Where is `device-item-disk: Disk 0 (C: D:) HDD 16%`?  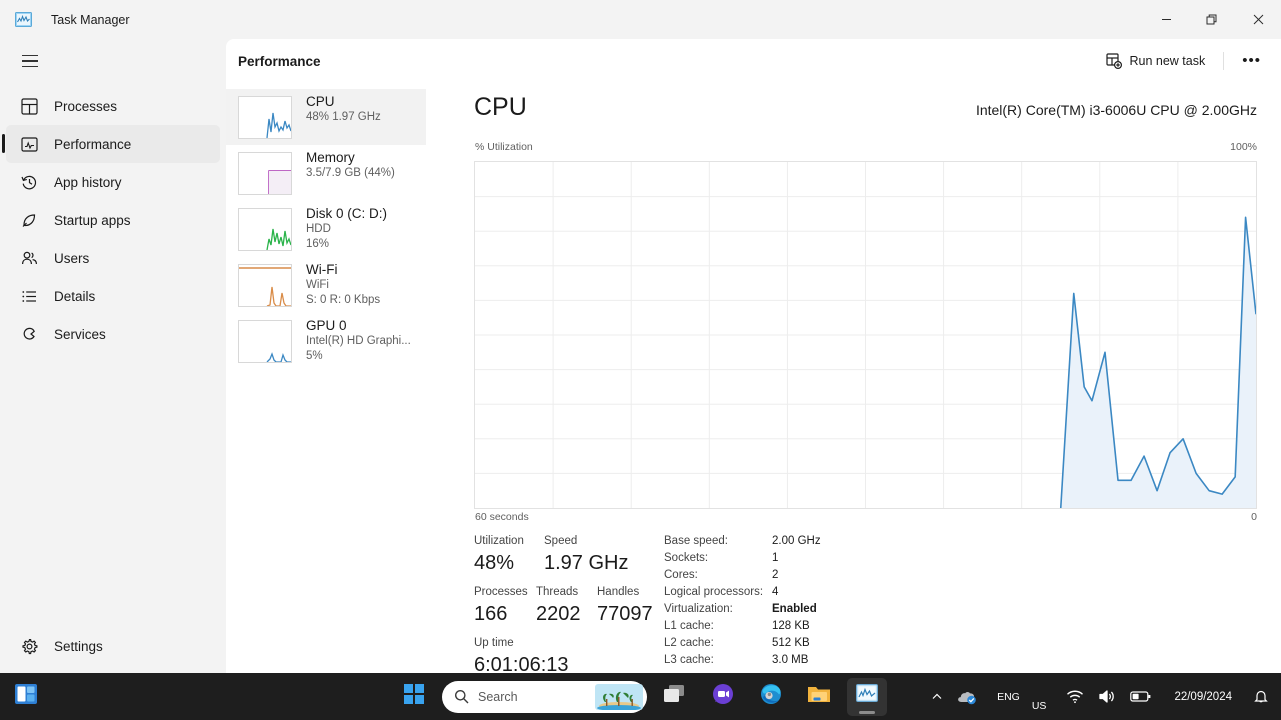 device-item-disk: Disk 0 (C: D:) HDD 16% is located at coordinates (326, 229).